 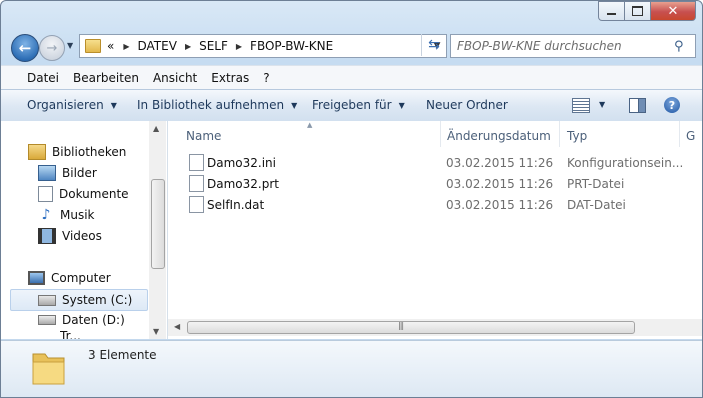 I want to click on nav-label-music: Musik, so click(x=77, y=215).